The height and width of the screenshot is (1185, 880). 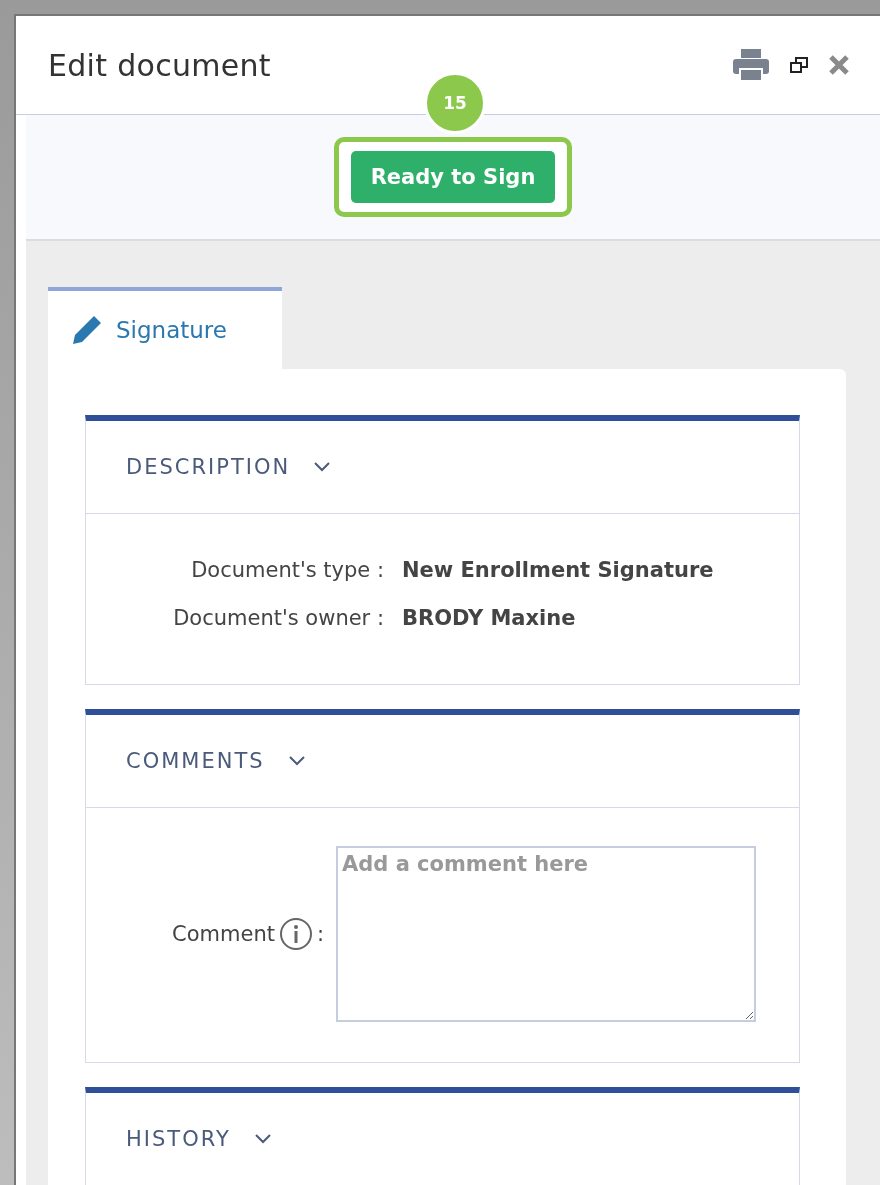 I want to click on section-header: DESCRIPTION, so click(x=442, y=467).